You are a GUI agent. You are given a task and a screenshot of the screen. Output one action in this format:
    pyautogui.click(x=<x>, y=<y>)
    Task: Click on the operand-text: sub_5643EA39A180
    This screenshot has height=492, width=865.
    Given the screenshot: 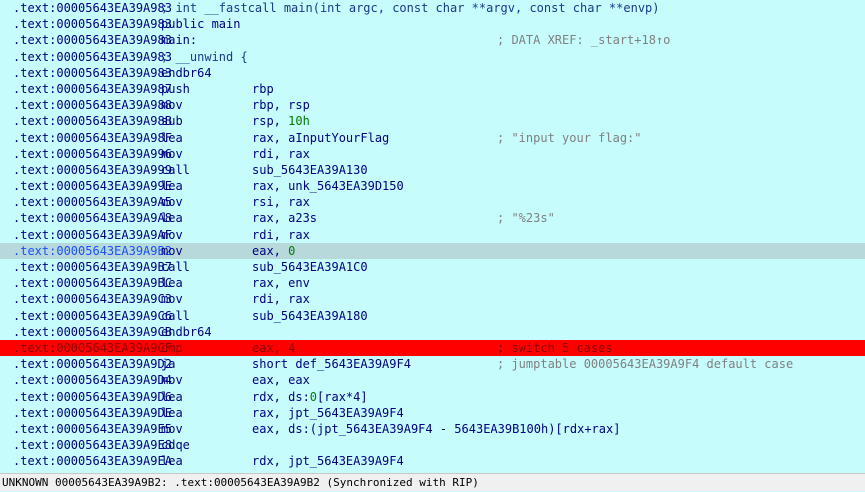 What is the action you would take?
    pyautogui.click(x=310, y=316)
    